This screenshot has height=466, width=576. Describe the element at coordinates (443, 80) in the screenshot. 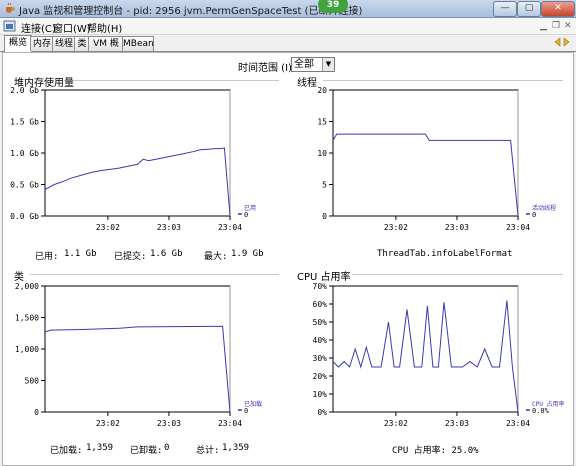

I see `threads-panel-border` at that location.